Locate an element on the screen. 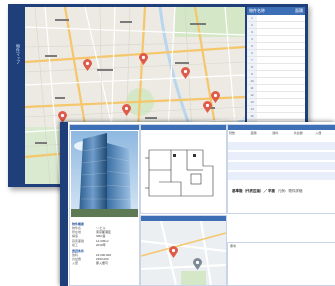  list-item-number: 4 is located at coordinates (252, 39).